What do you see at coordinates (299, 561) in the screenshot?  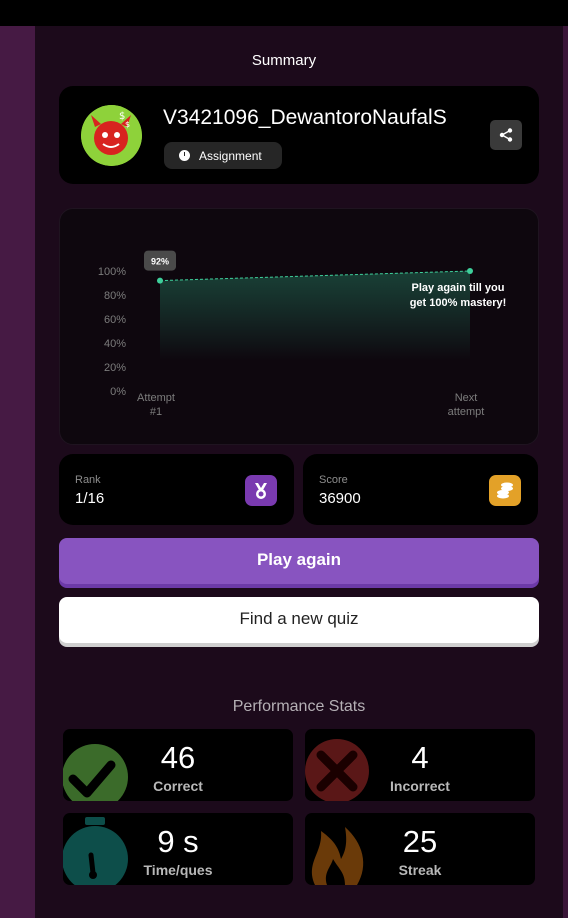 I see `play-again-button: Play again` at bounding box center [299, 561].